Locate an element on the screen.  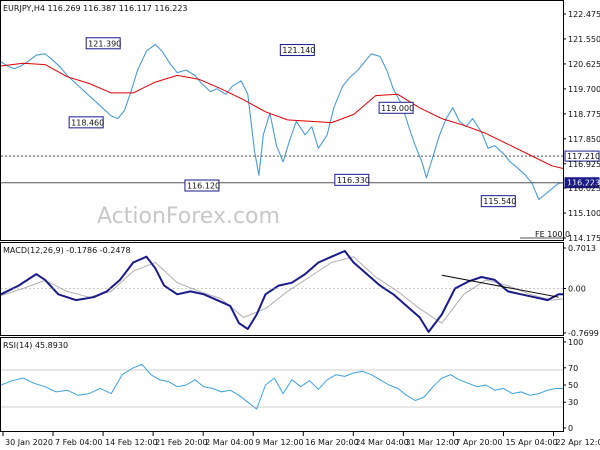
x-tick-label-0: 30 Jan 2020 is located at coordinates (29, 442).